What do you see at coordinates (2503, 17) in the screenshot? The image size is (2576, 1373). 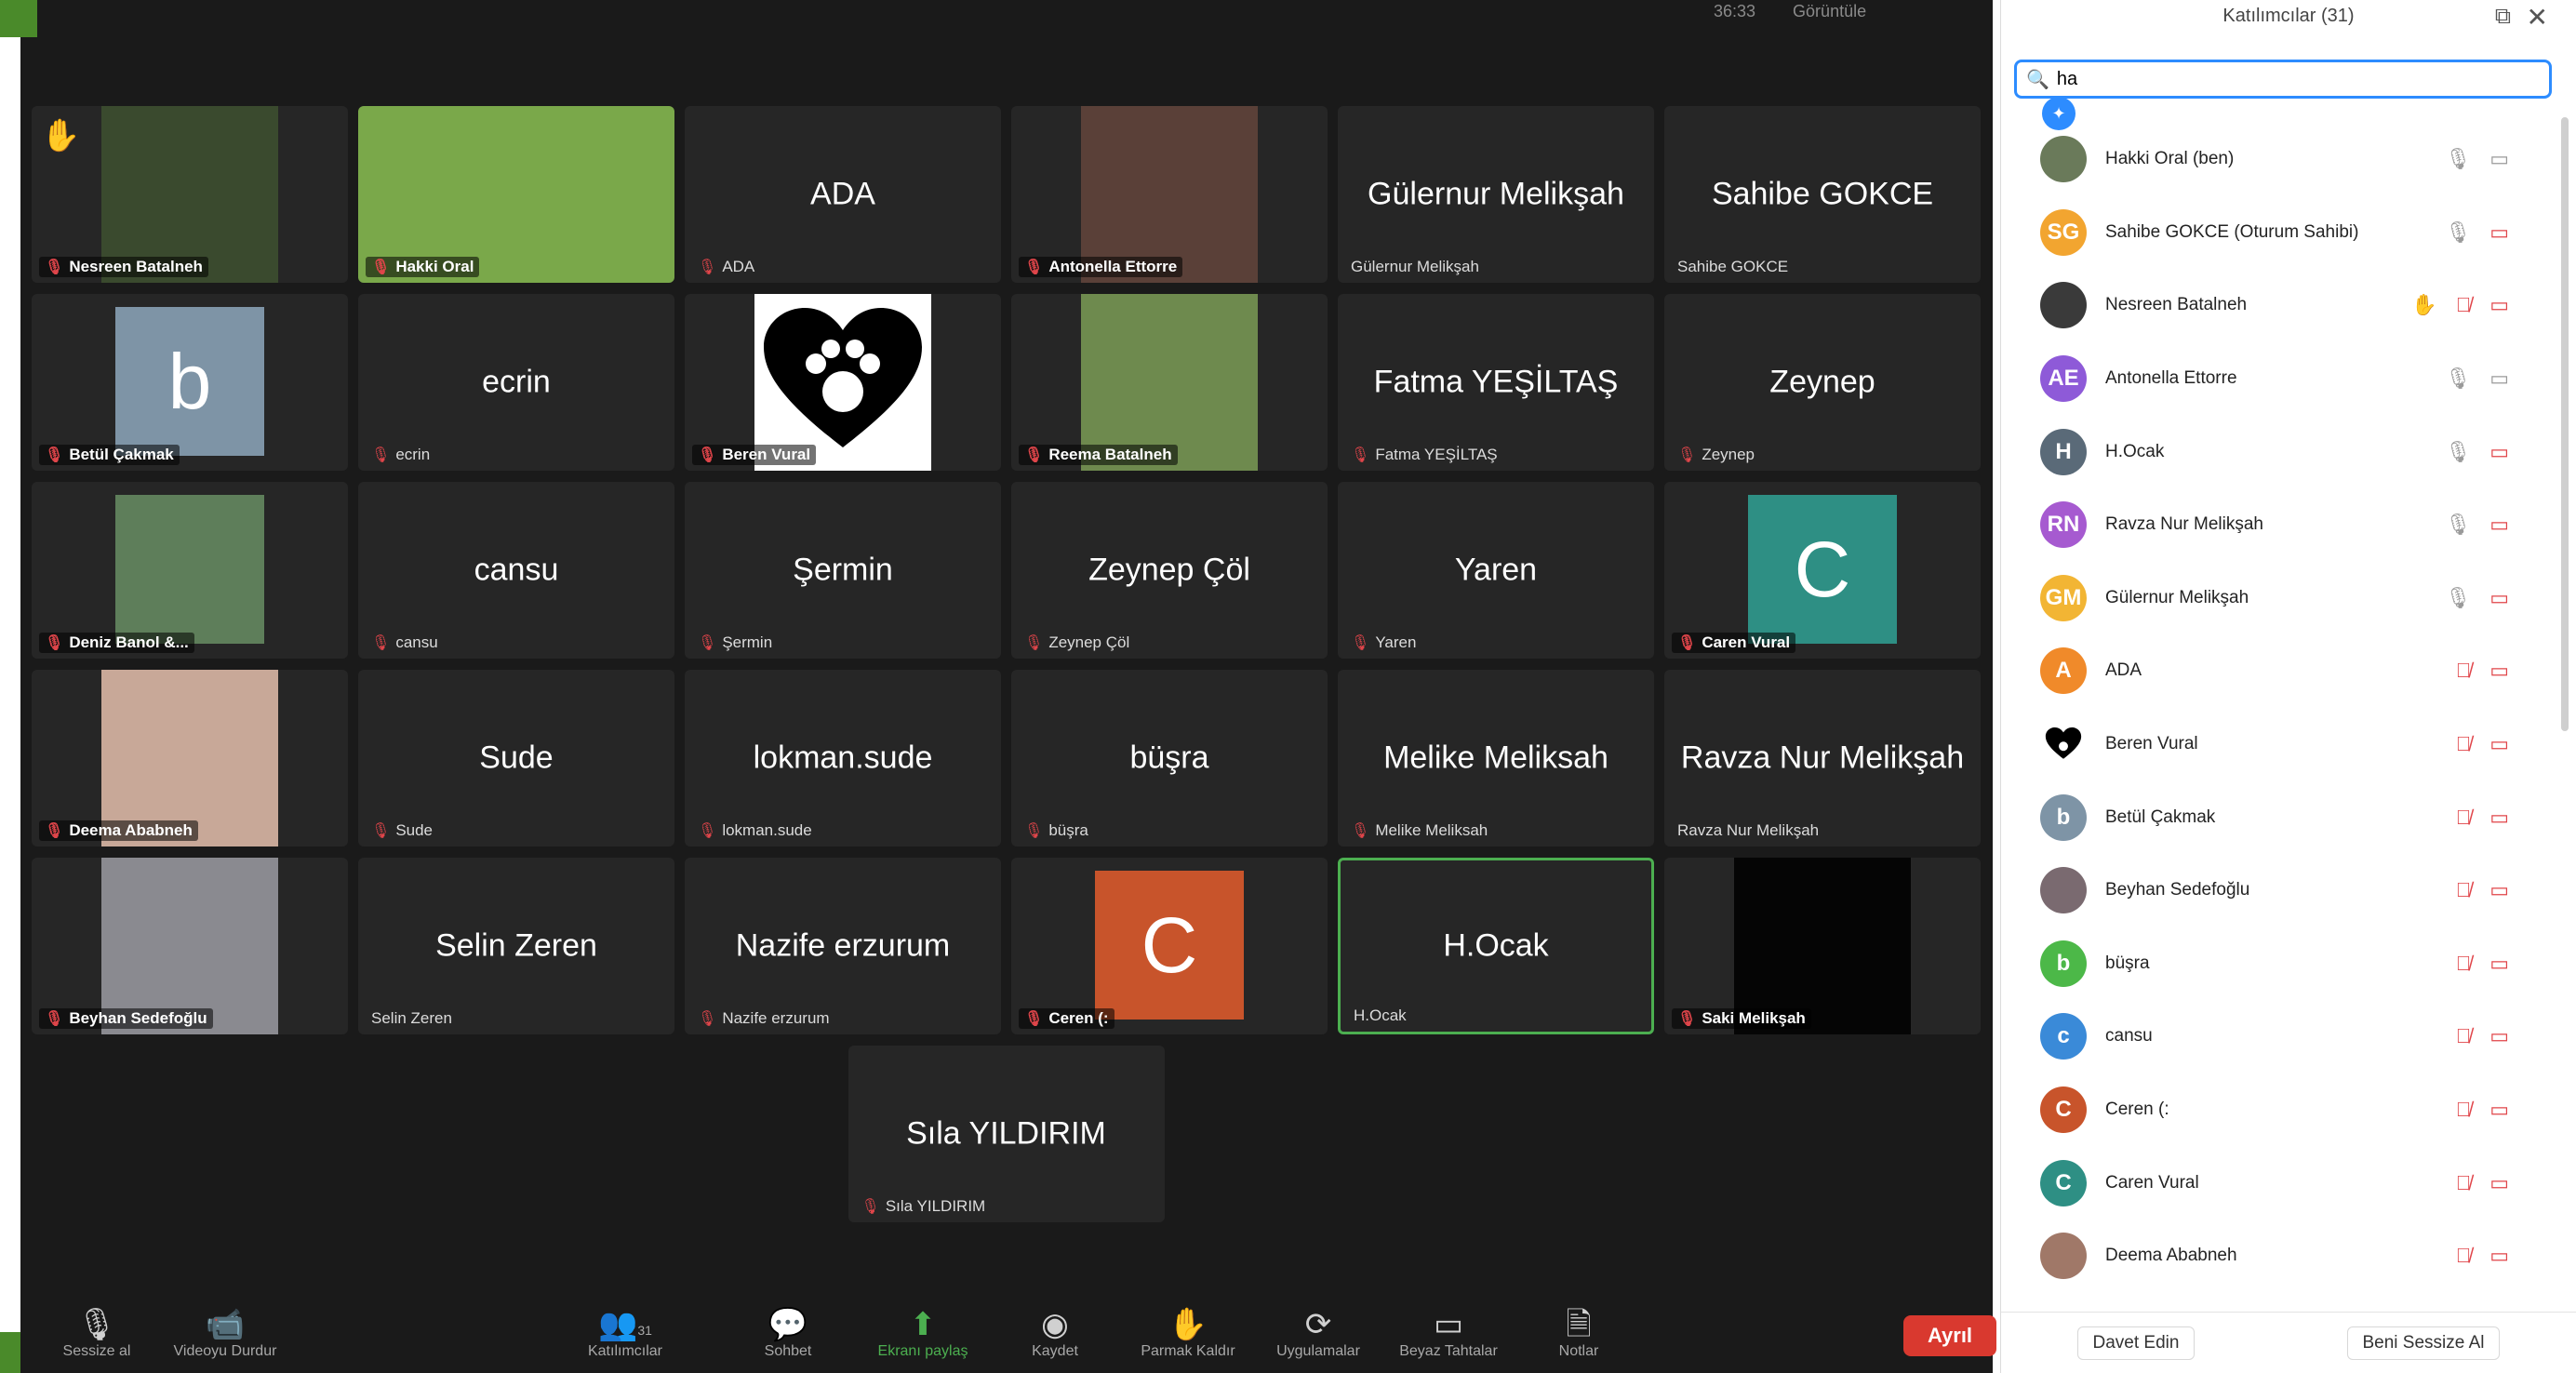 I see `popout-icon: ⧉` at bounding box center [2503, 17].